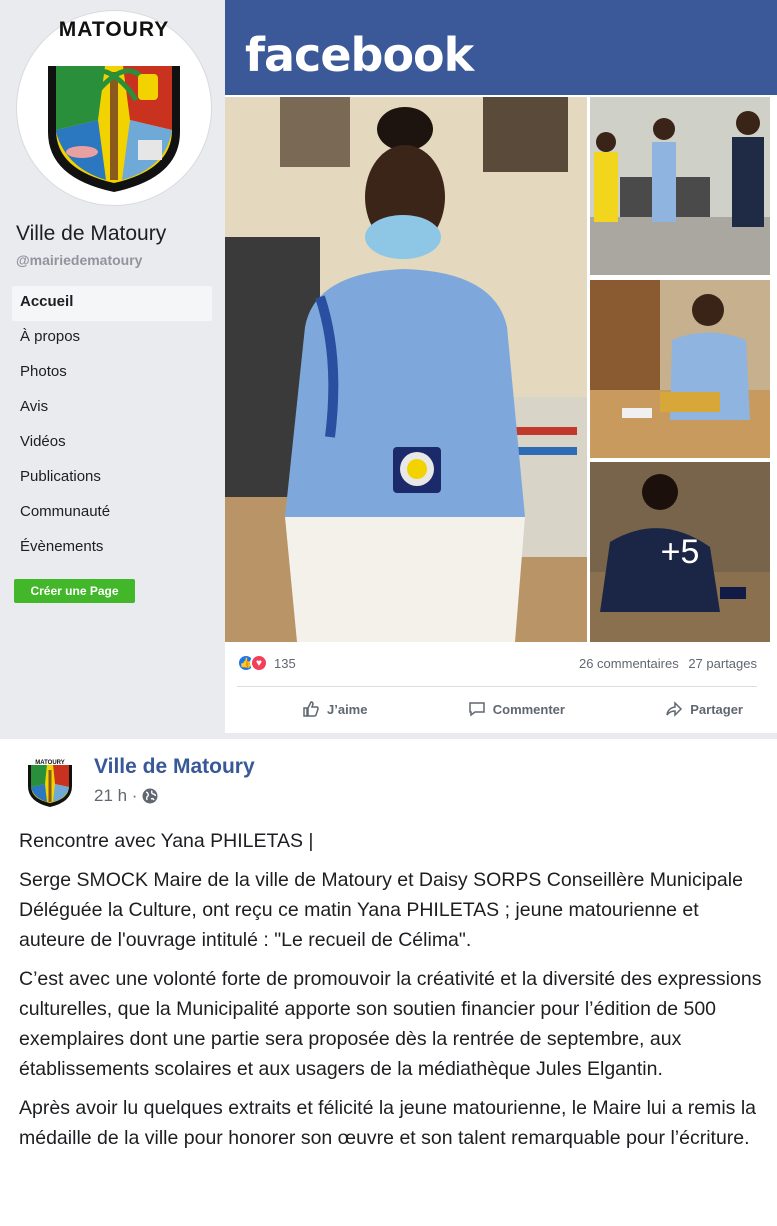 Image resolution: width=777 pixels, height=1226 pixels. What do you see at coordinates (285, 663) in the screenshot?
I see `reaction-count: 135` at bounding box center [285, 663].